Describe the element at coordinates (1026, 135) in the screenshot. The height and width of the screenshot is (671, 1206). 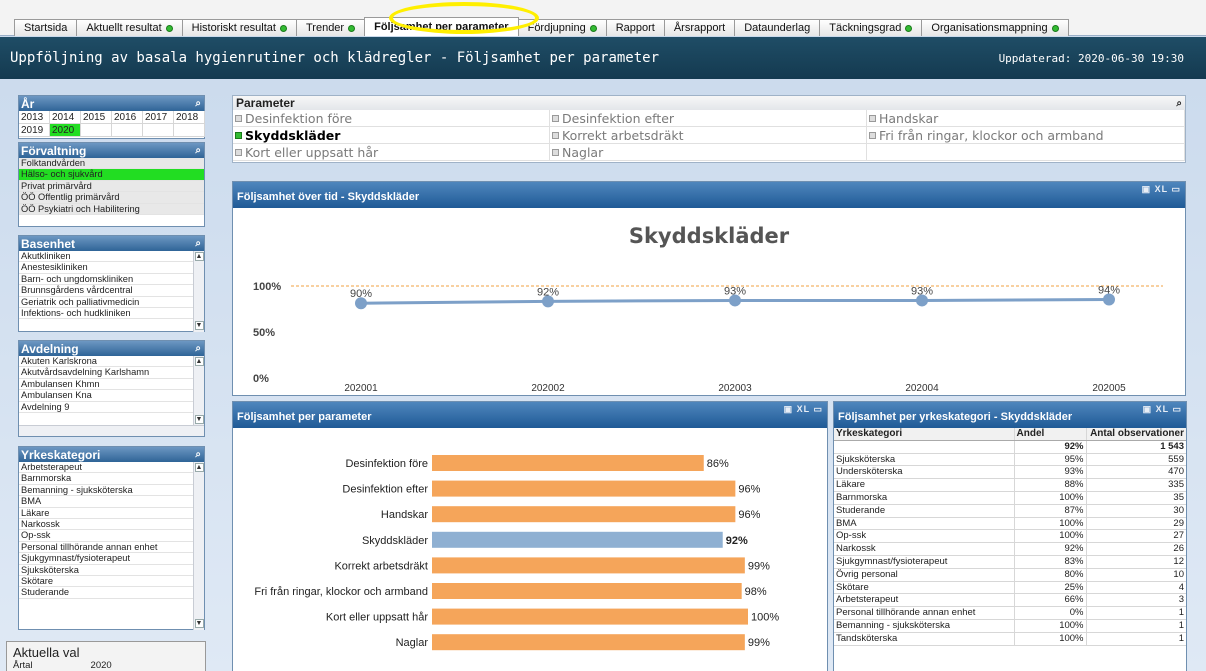
I see `parameter-item: Fri från ringar, klockor och armband` at that location.